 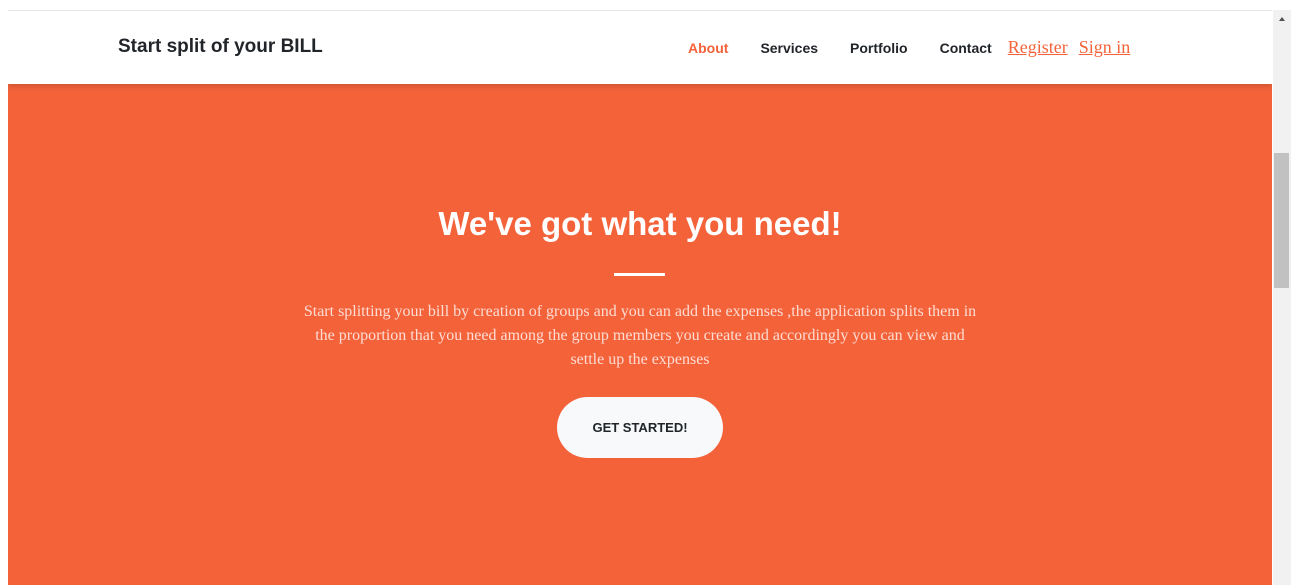 I want to click on nav-link-about: About, so click(x=708, y=48).